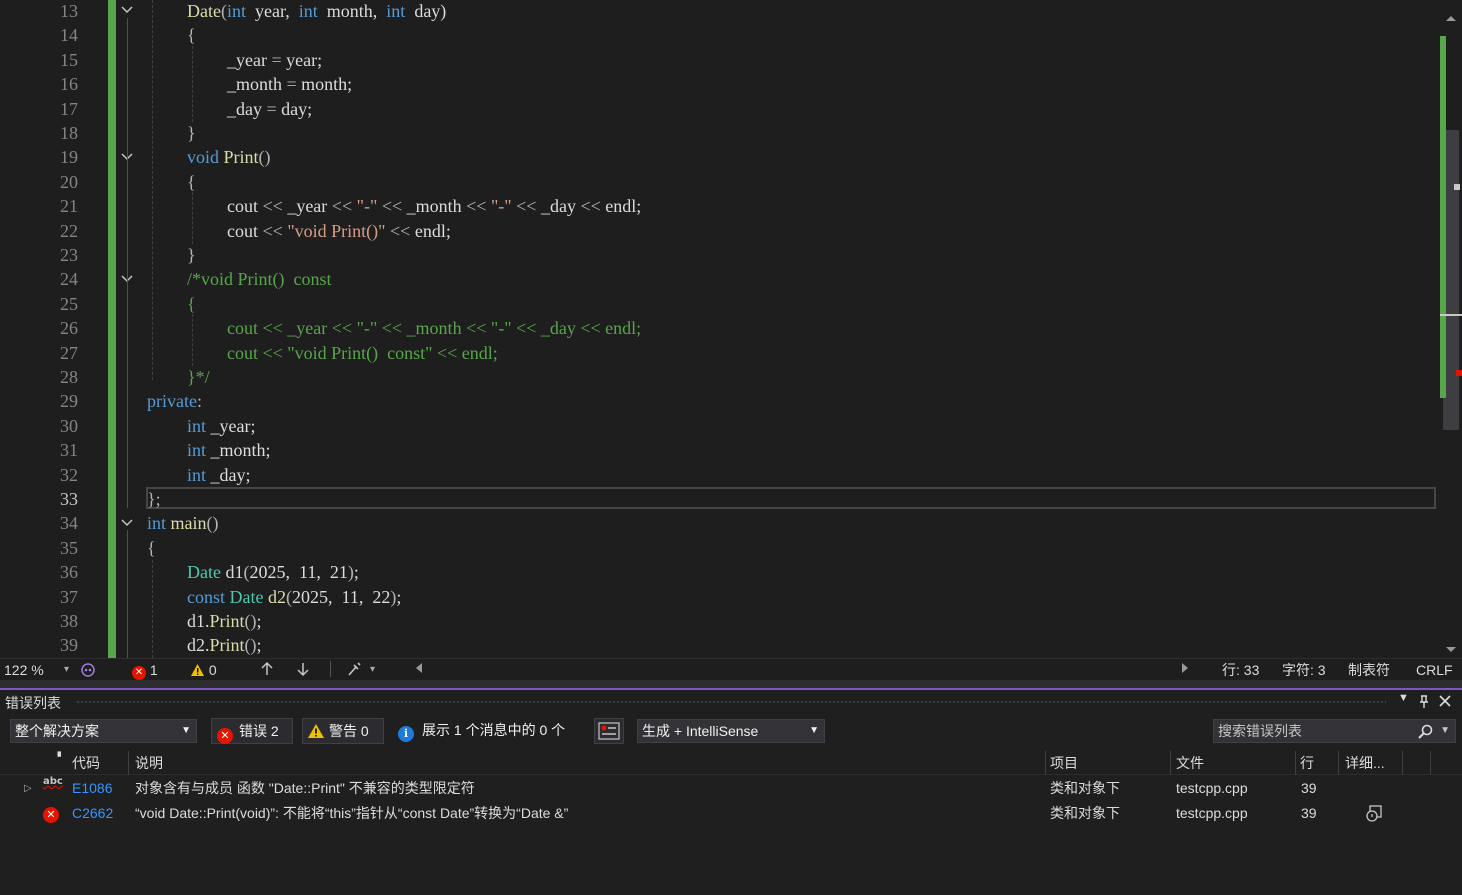 The image size is (1462, 895). I want to click on code-token: int, so click(197, 450).